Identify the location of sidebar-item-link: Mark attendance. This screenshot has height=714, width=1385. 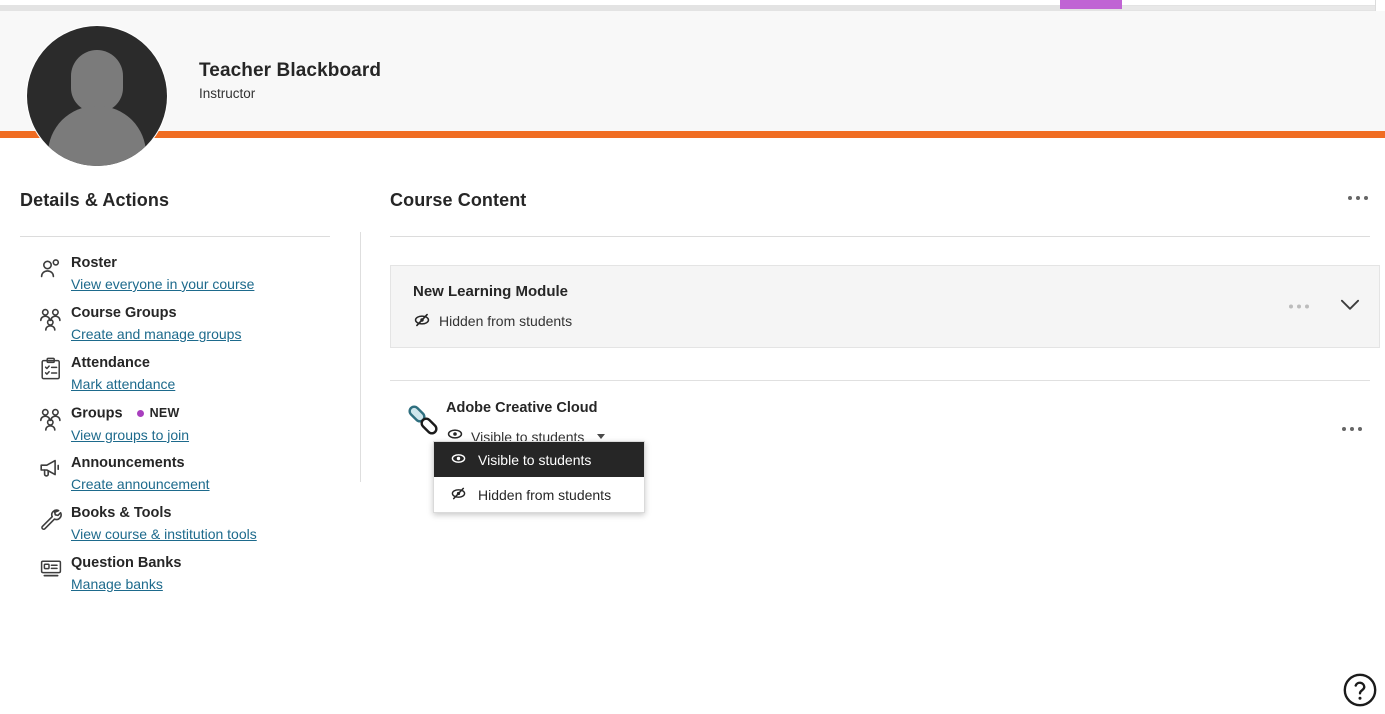
(123, 384).